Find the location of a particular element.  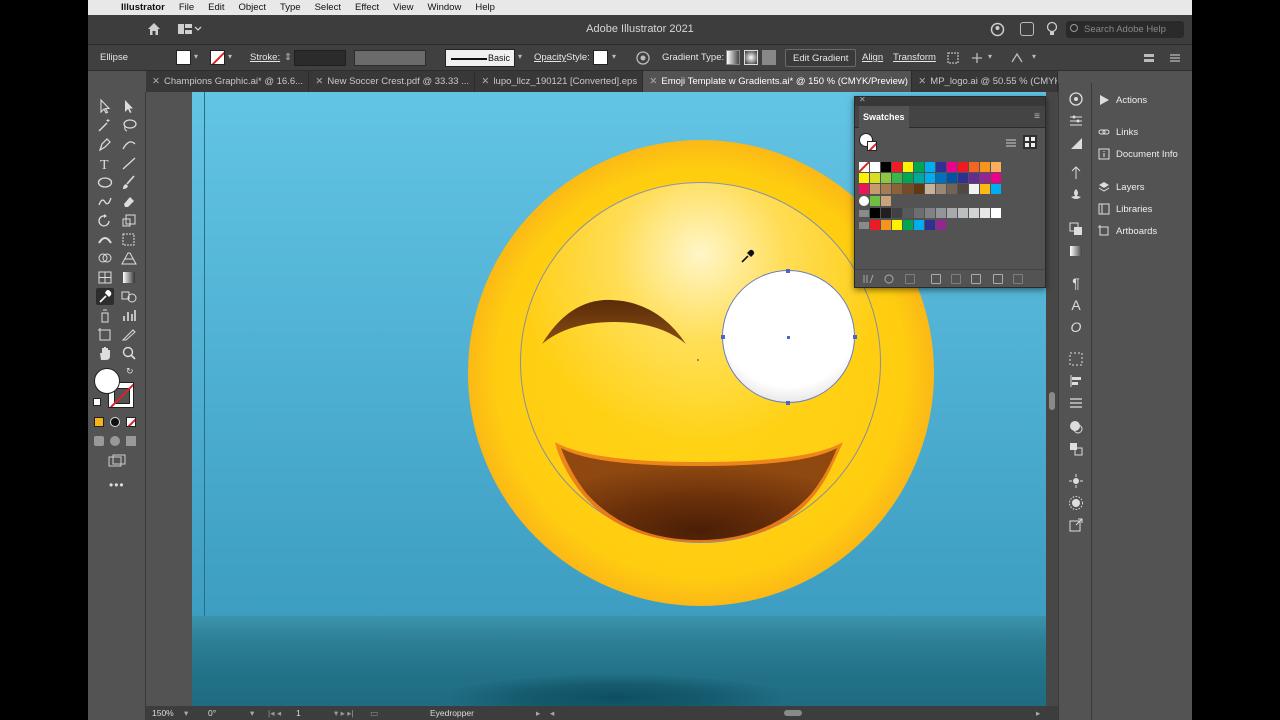

panel-layers: Layers is located at coordinates (1121, 187).